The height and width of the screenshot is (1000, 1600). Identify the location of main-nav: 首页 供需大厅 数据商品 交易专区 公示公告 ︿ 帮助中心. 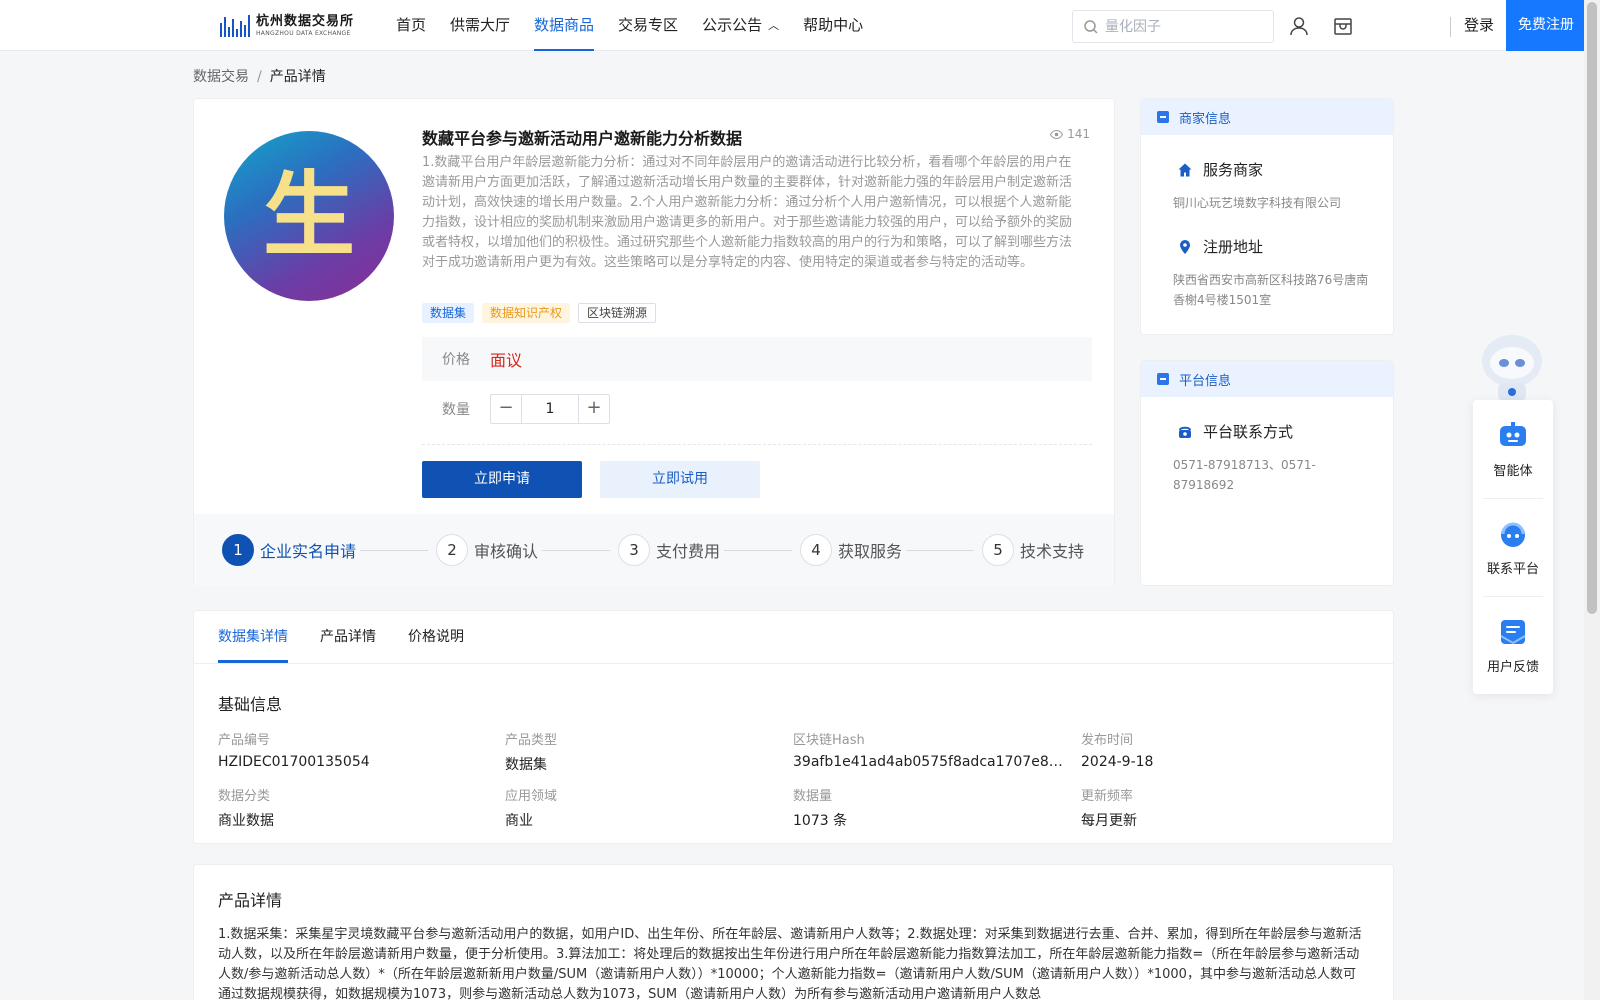
(641, 25).